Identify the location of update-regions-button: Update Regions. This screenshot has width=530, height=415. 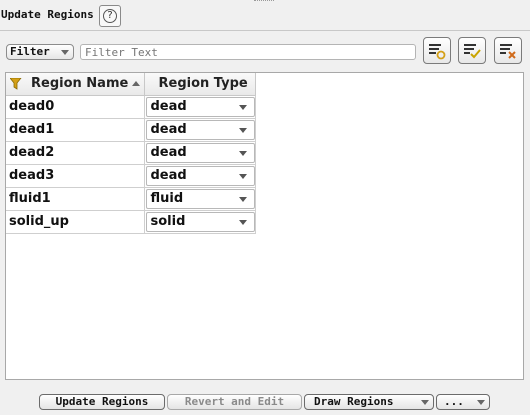
(102, 402).